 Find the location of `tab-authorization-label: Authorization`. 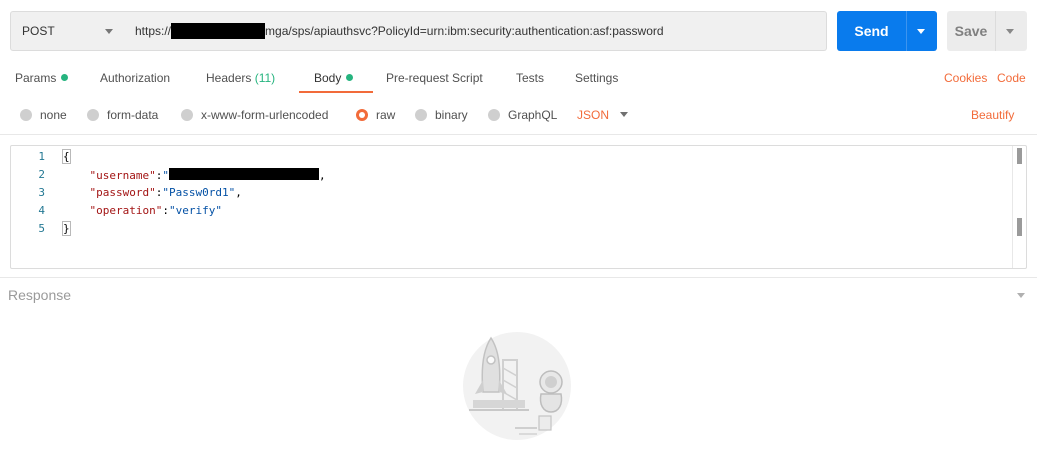

tab-authorization-label: Authorization is located at coordinates (135, 78).